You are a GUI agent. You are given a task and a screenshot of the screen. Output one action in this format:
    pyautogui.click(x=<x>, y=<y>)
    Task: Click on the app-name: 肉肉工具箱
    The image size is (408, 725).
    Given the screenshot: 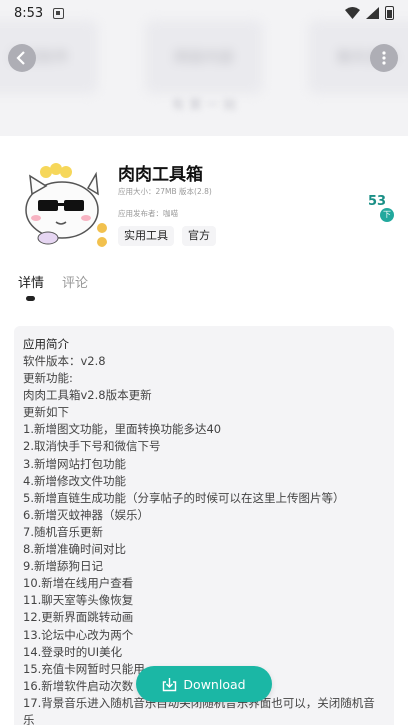 What is the action you would take?
    pyautogui.click(x=160, y=175)
    